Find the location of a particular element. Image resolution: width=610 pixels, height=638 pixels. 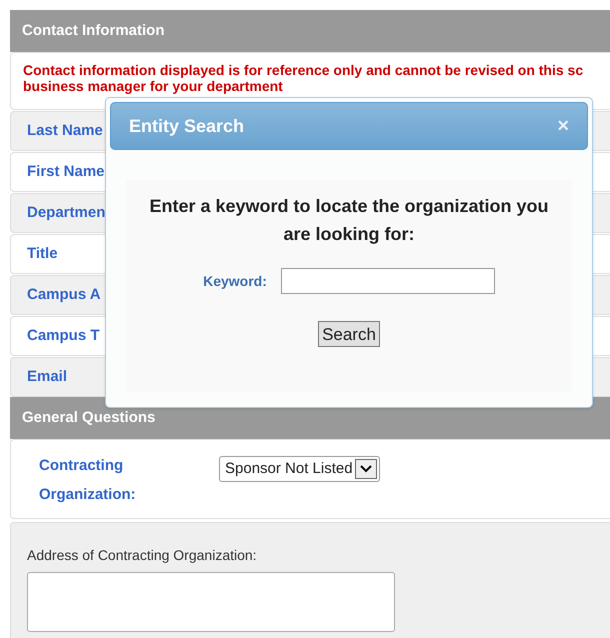

section-header: Contact Information is located at coordinates (310, 31).